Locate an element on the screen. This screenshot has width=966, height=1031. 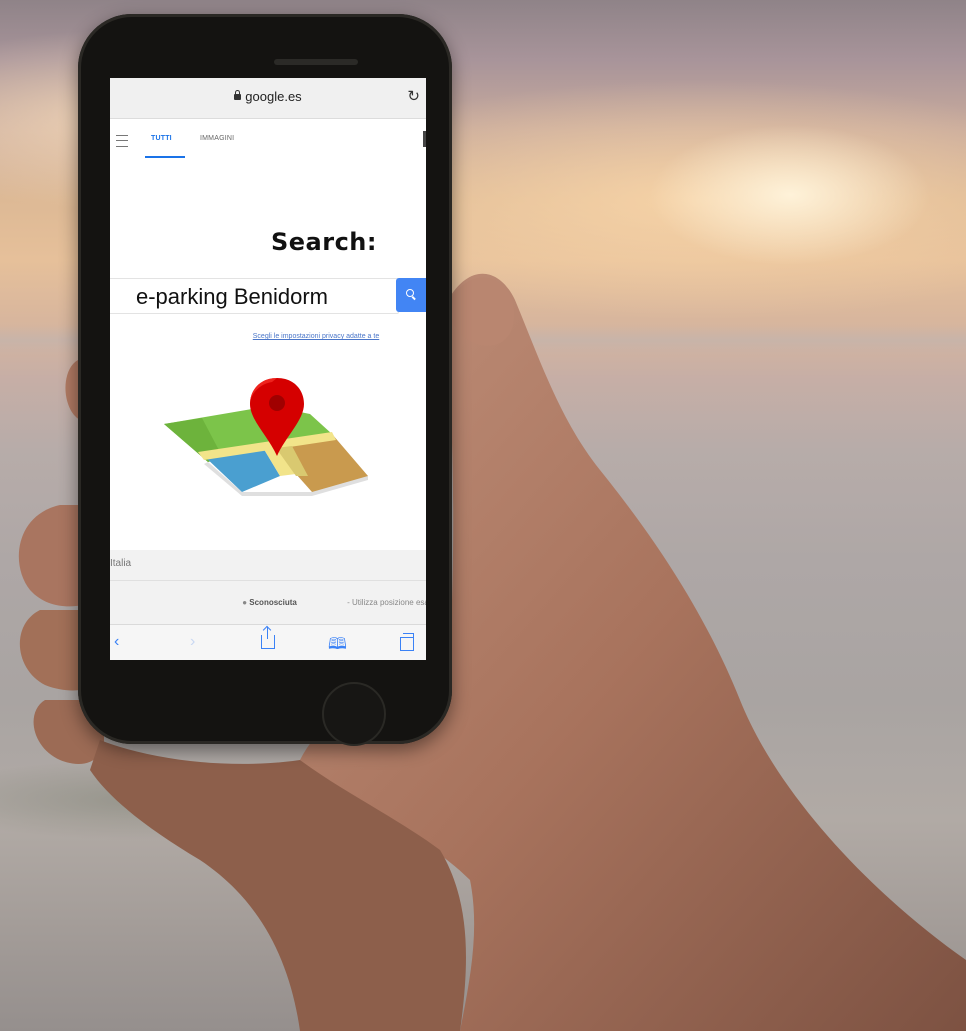
footer-country: Italia is located at coordinates (121, 563).